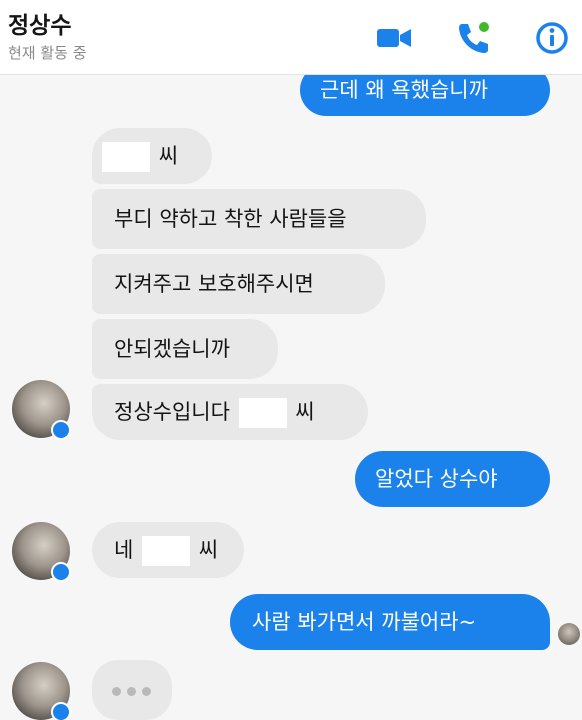  I want to click on message-sent: 알었다 상수야, so click(452, 479).